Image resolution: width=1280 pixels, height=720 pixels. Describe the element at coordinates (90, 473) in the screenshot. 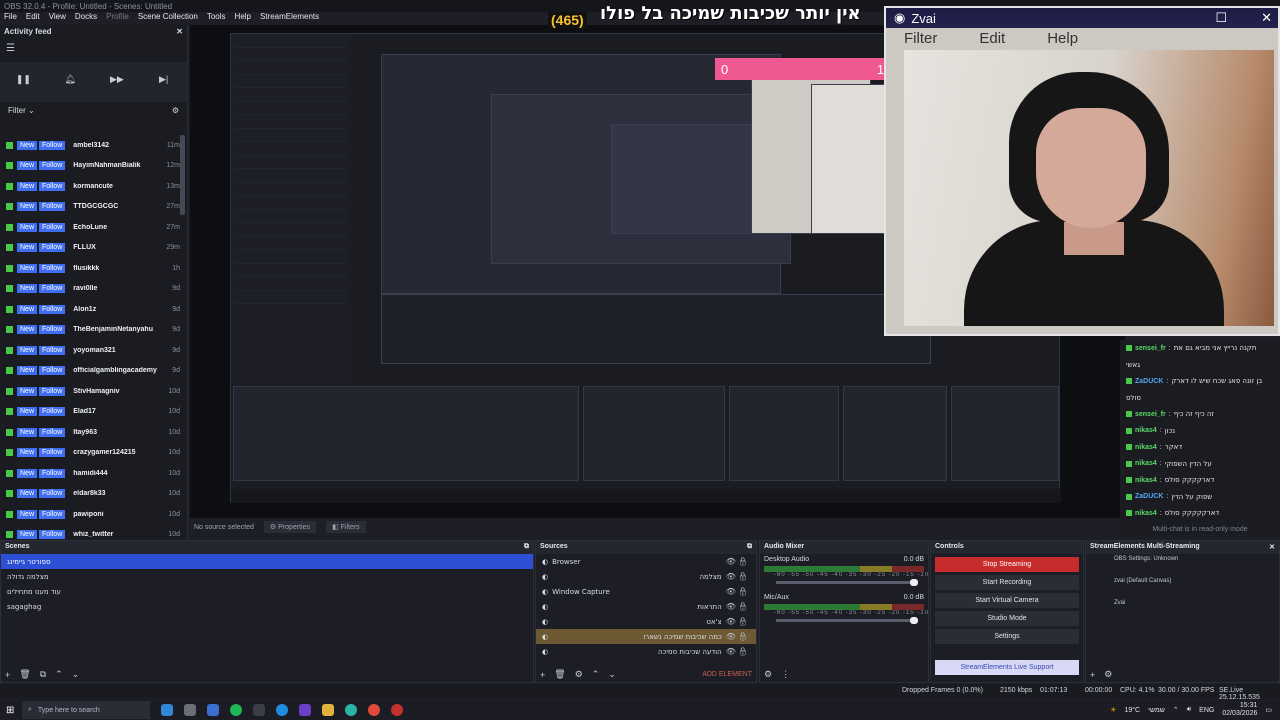

I see `feed-item: New Follow hamidi444 10d` at that location.